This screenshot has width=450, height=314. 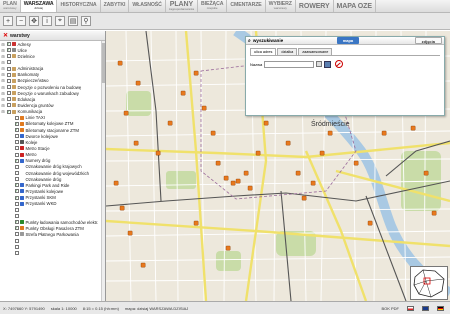 I want to click on flag-pl-icon, so click(x=410, y=308).